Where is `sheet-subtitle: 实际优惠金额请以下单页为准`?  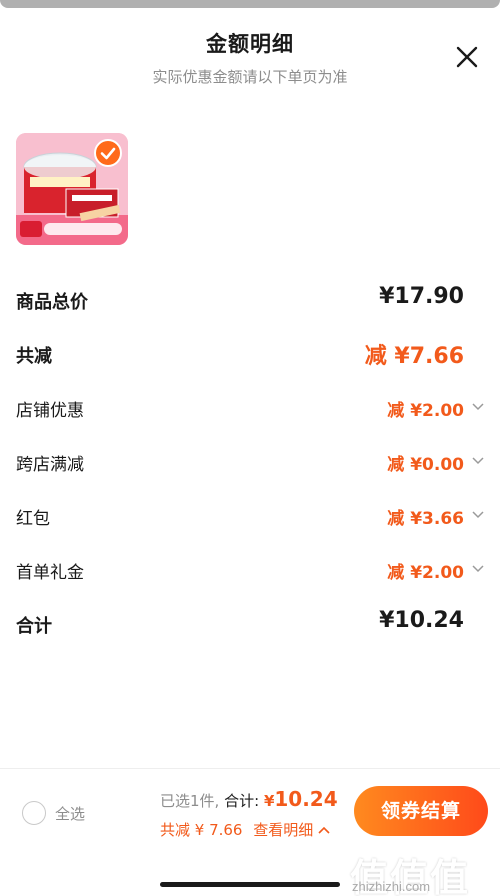 sheet-subtitle: 实际优惠金额请以下单页为准 is located at coordinates (250, 77).